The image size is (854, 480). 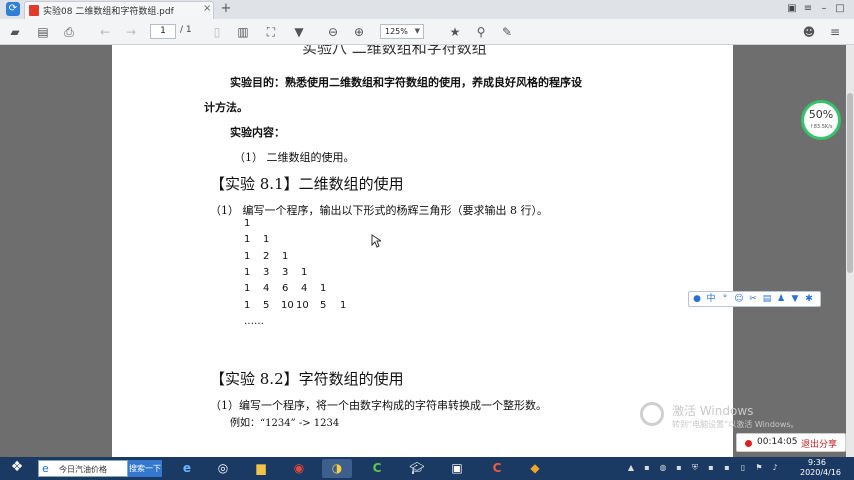 I want to click on volume-icon: ♪, so click(x=775, y=468).